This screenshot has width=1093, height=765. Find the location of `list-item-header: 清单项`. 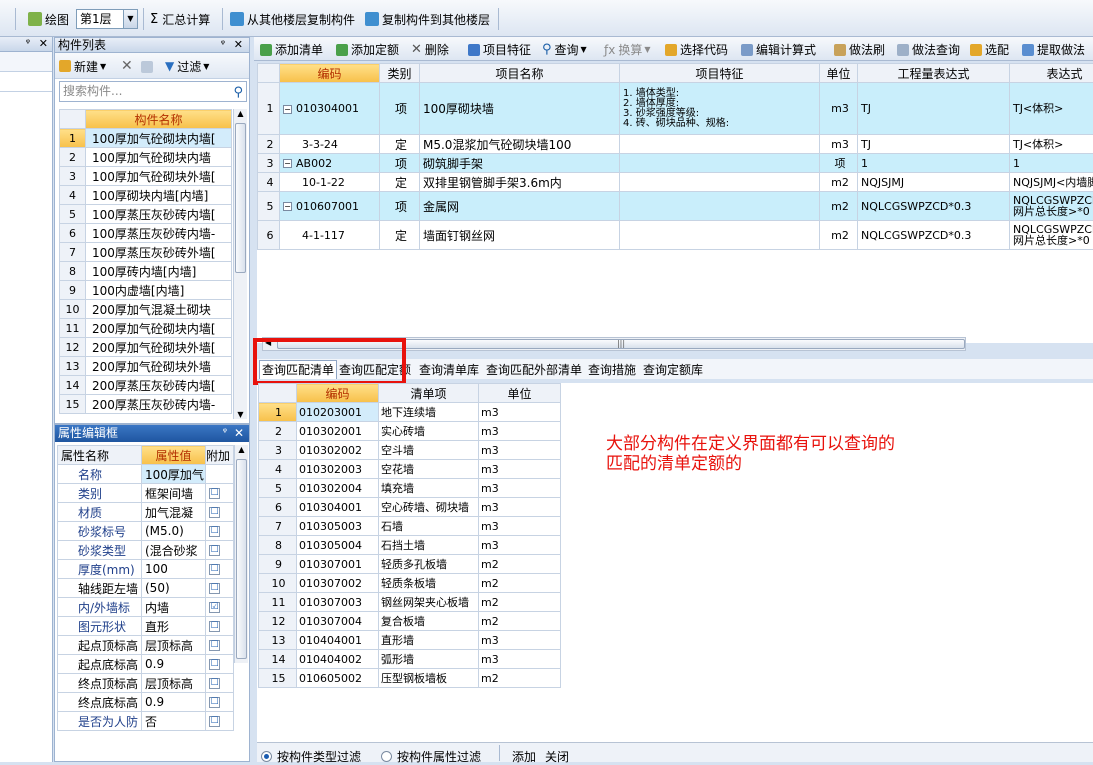

list-item-header: 清单项 is located at coordinates (429, 393).